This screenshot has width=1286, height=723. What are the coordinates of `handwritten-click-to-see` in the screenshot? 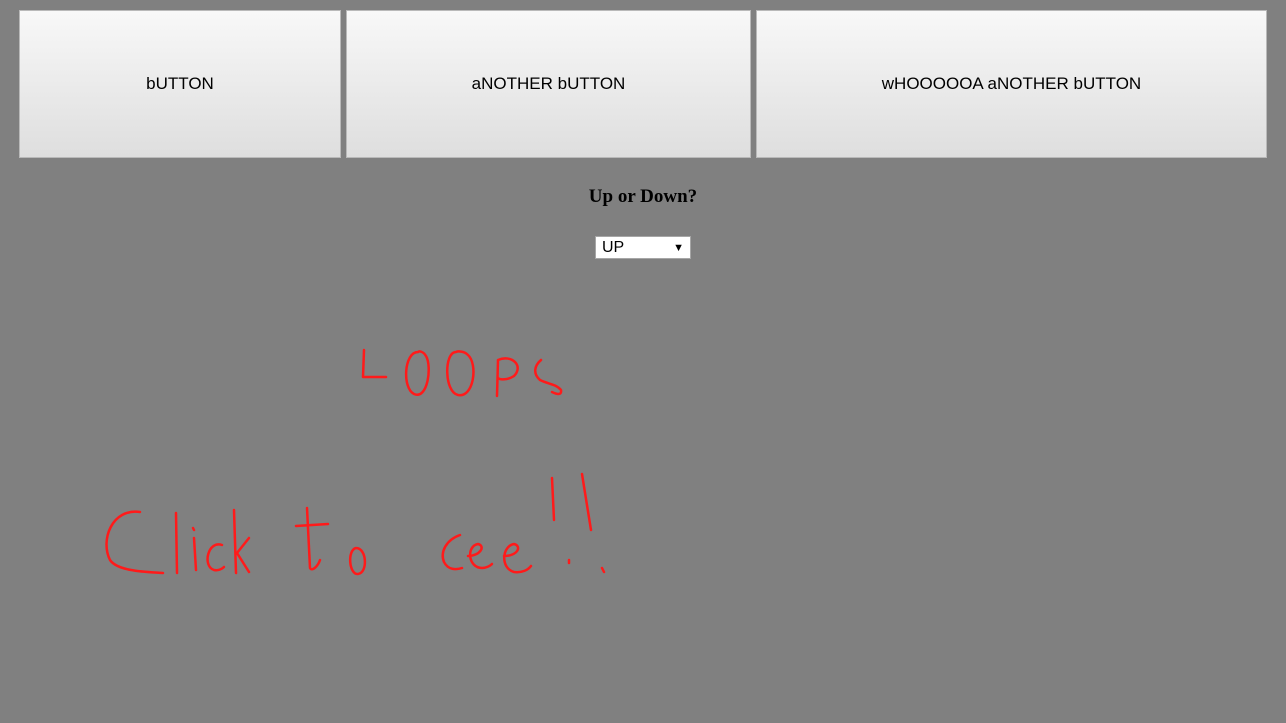 It's located at (355, 524).